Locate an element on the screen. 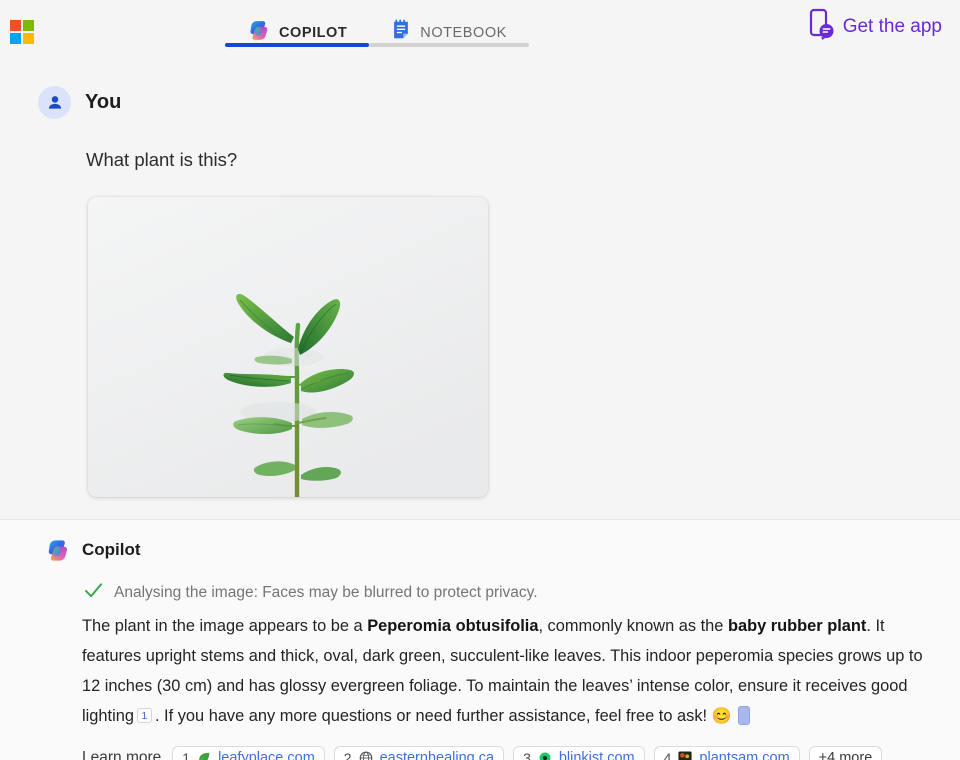 The width and height of the screenshot is (960, 760). microsoft-logo is located at coordinates (22, 32).